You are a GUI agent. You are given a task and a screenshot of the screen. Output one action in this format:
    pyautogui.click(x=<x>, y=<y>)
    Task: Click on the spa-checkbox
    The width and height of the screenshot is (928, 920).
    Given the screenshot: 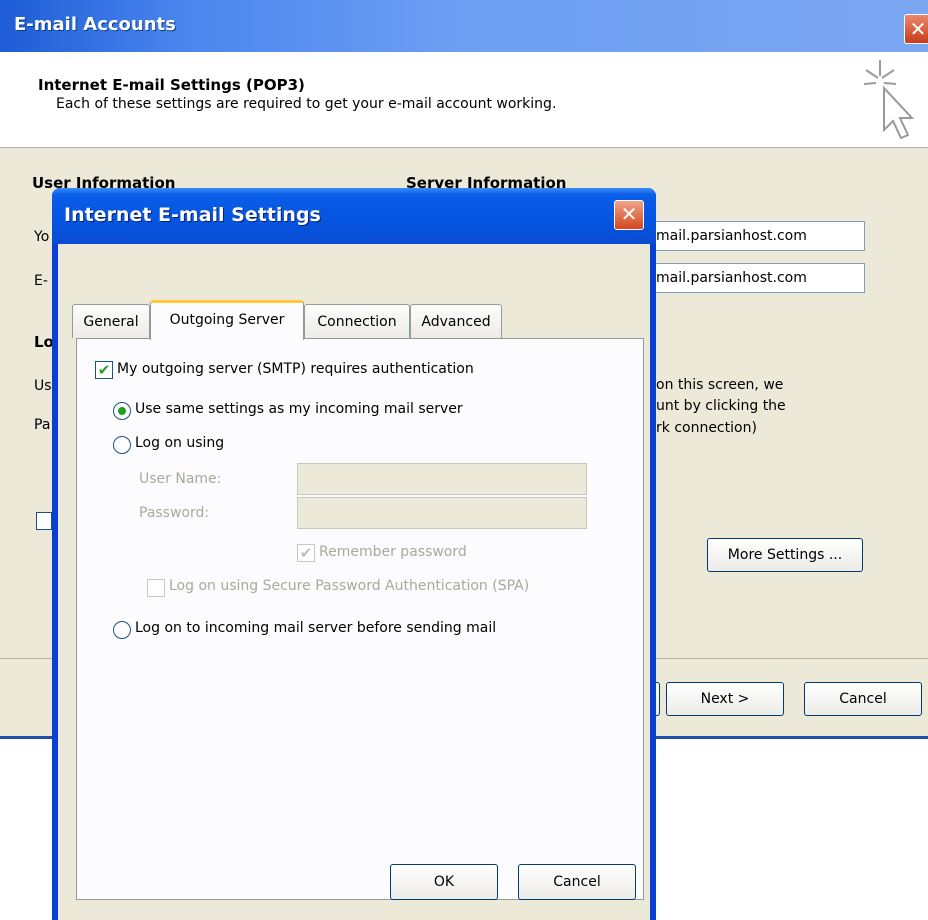 What is the action you would take?
    pyautogui.click(x=156, y=588)
    